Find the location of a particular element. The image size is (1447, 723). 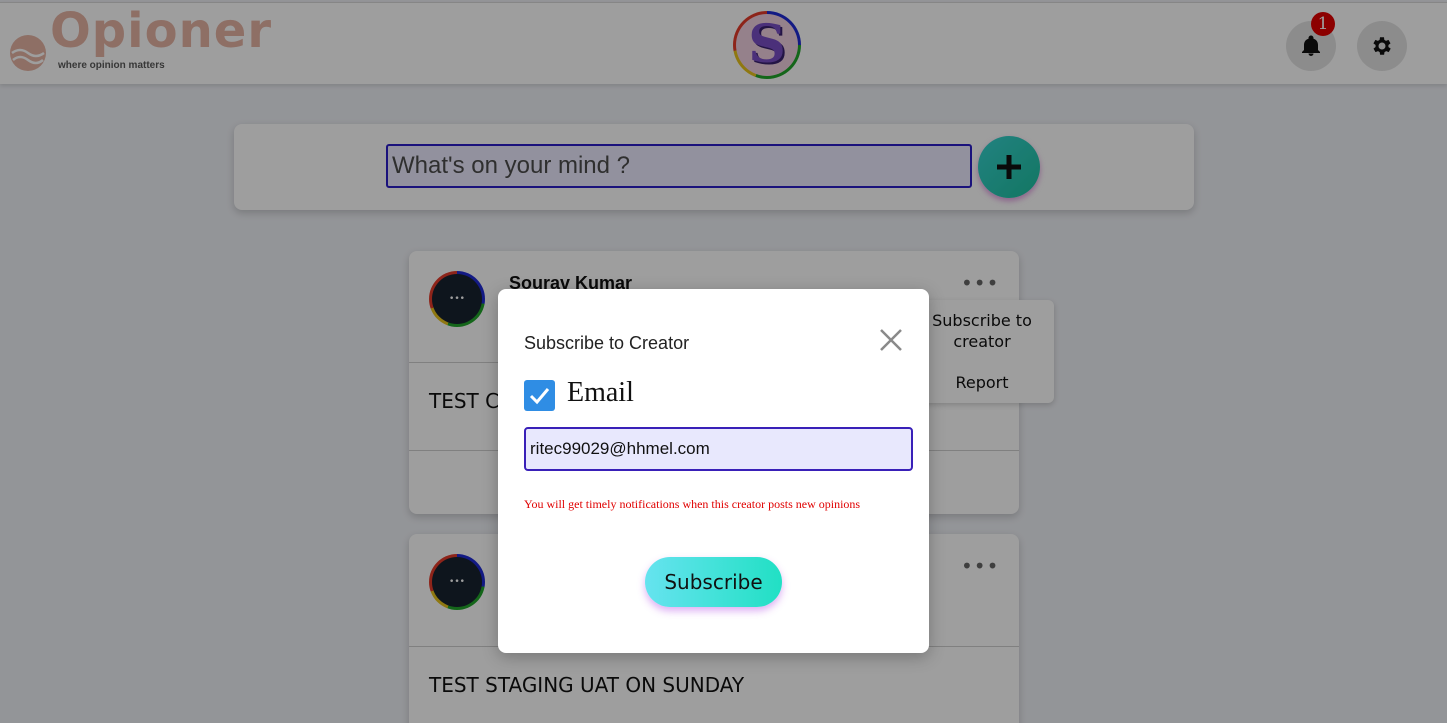

checkmark-icon is located at coordinates (539, 396).